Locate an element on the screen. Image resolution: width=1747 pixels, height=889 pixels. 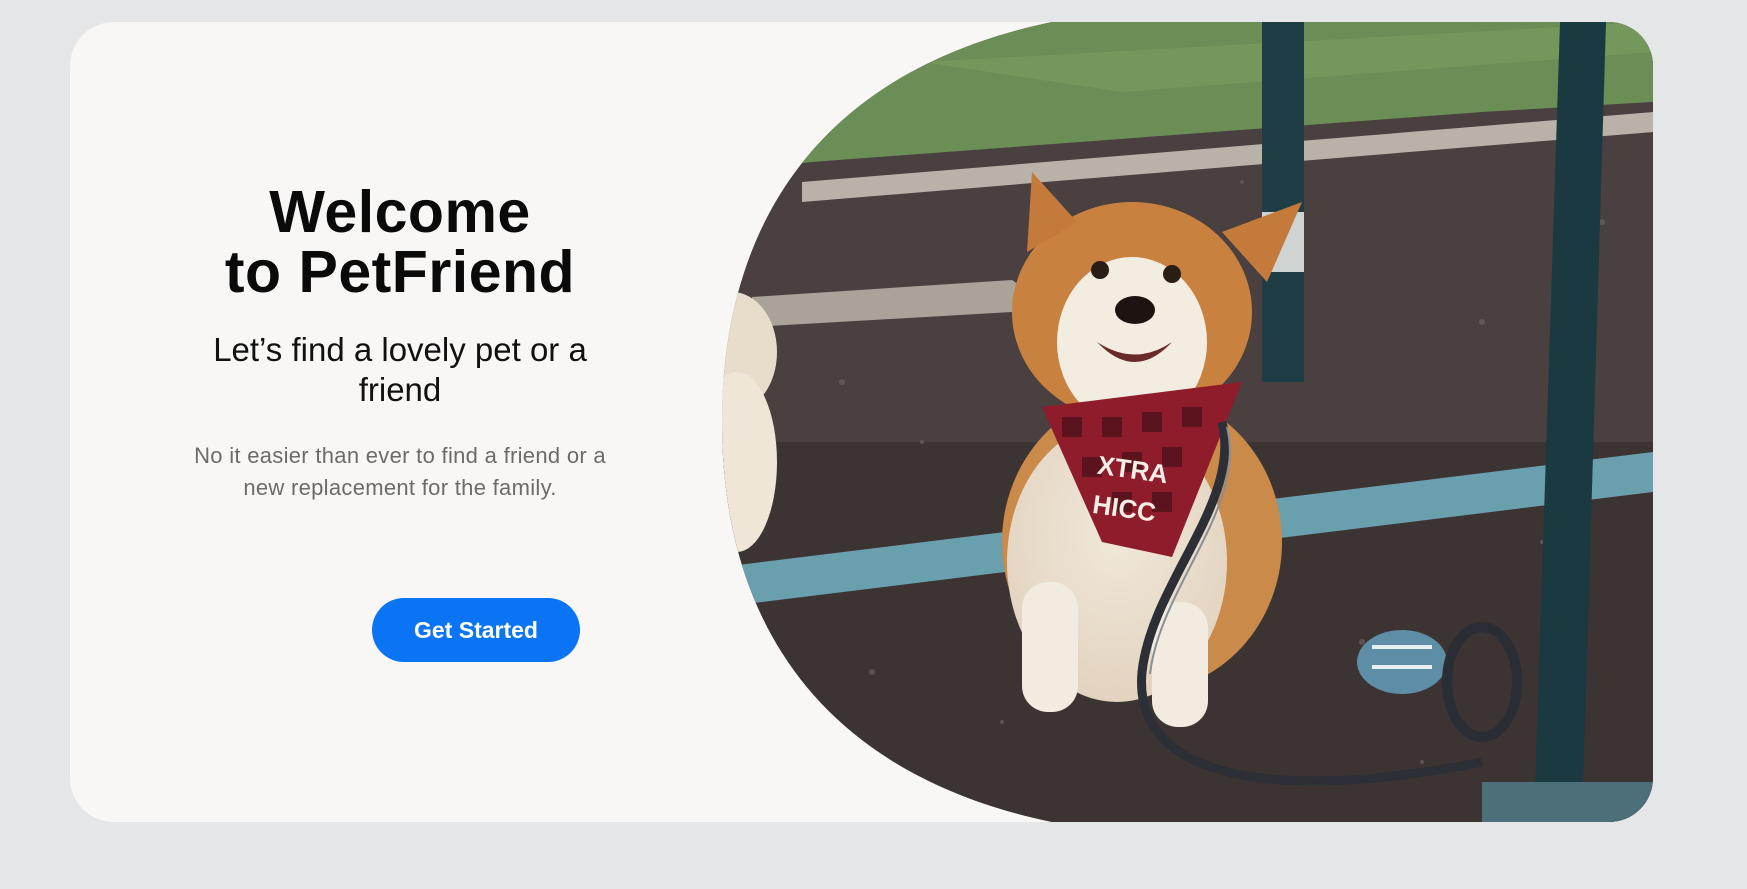
title-line-2: to PetFriend is located at coordinates (400, 272).